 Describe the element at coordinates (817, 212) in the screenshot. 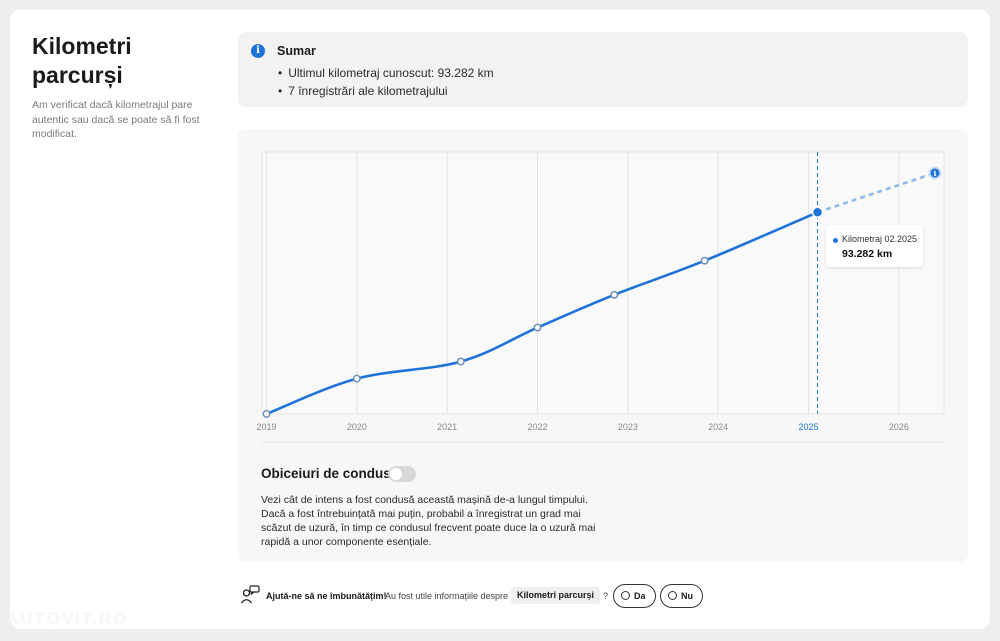

I see `data-point-active` at that location.